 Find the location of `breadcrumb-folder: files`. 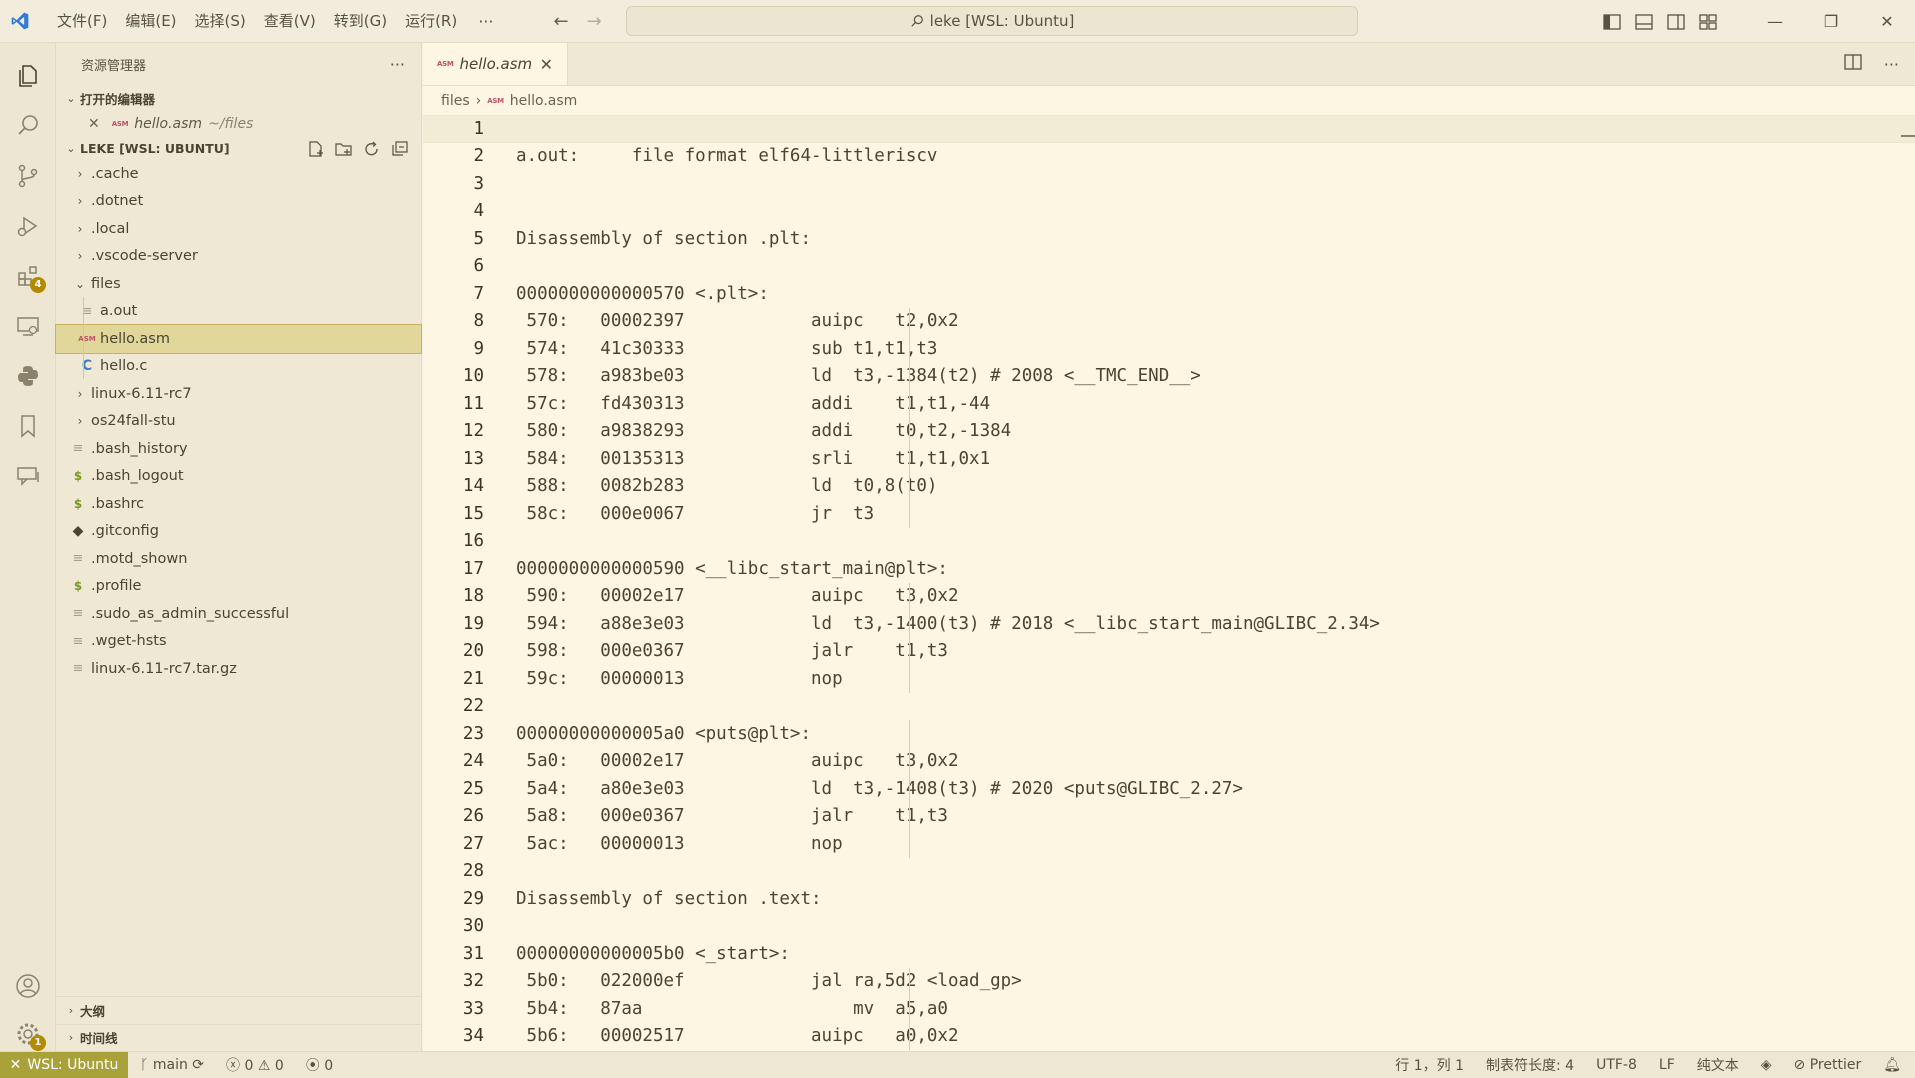

breadcrumb-folder: files is located at coordinates (455, 101).